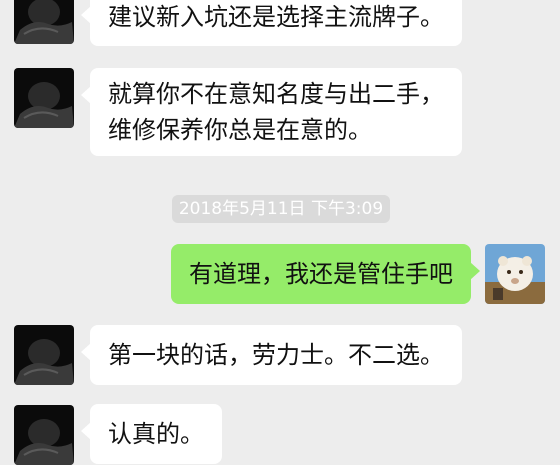 This screenshot has height=465, width=560. I want to click on message-text: 认真的。, so click(156, 434).